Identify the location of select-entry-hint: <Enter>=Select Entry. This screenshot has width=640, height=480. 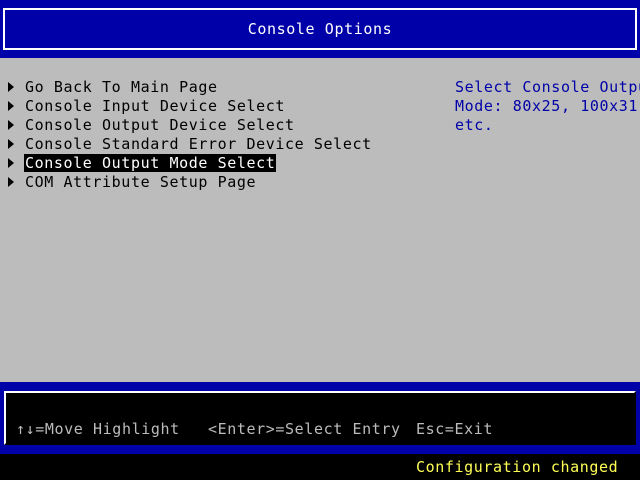
(304, 429).